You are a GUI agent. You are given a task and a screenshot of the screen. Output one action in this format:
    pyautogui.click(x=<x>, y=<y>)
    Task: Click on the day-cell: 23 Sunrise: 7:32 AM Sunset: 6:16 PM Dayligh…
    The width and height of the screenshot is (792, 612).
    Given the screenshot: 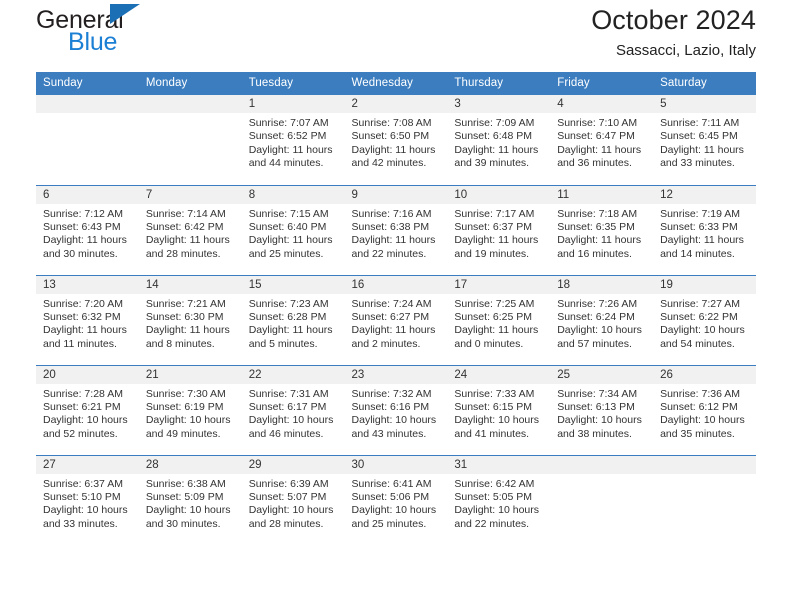 What is the action you would take?
    pyautogui.click(x=396, y=409)
    